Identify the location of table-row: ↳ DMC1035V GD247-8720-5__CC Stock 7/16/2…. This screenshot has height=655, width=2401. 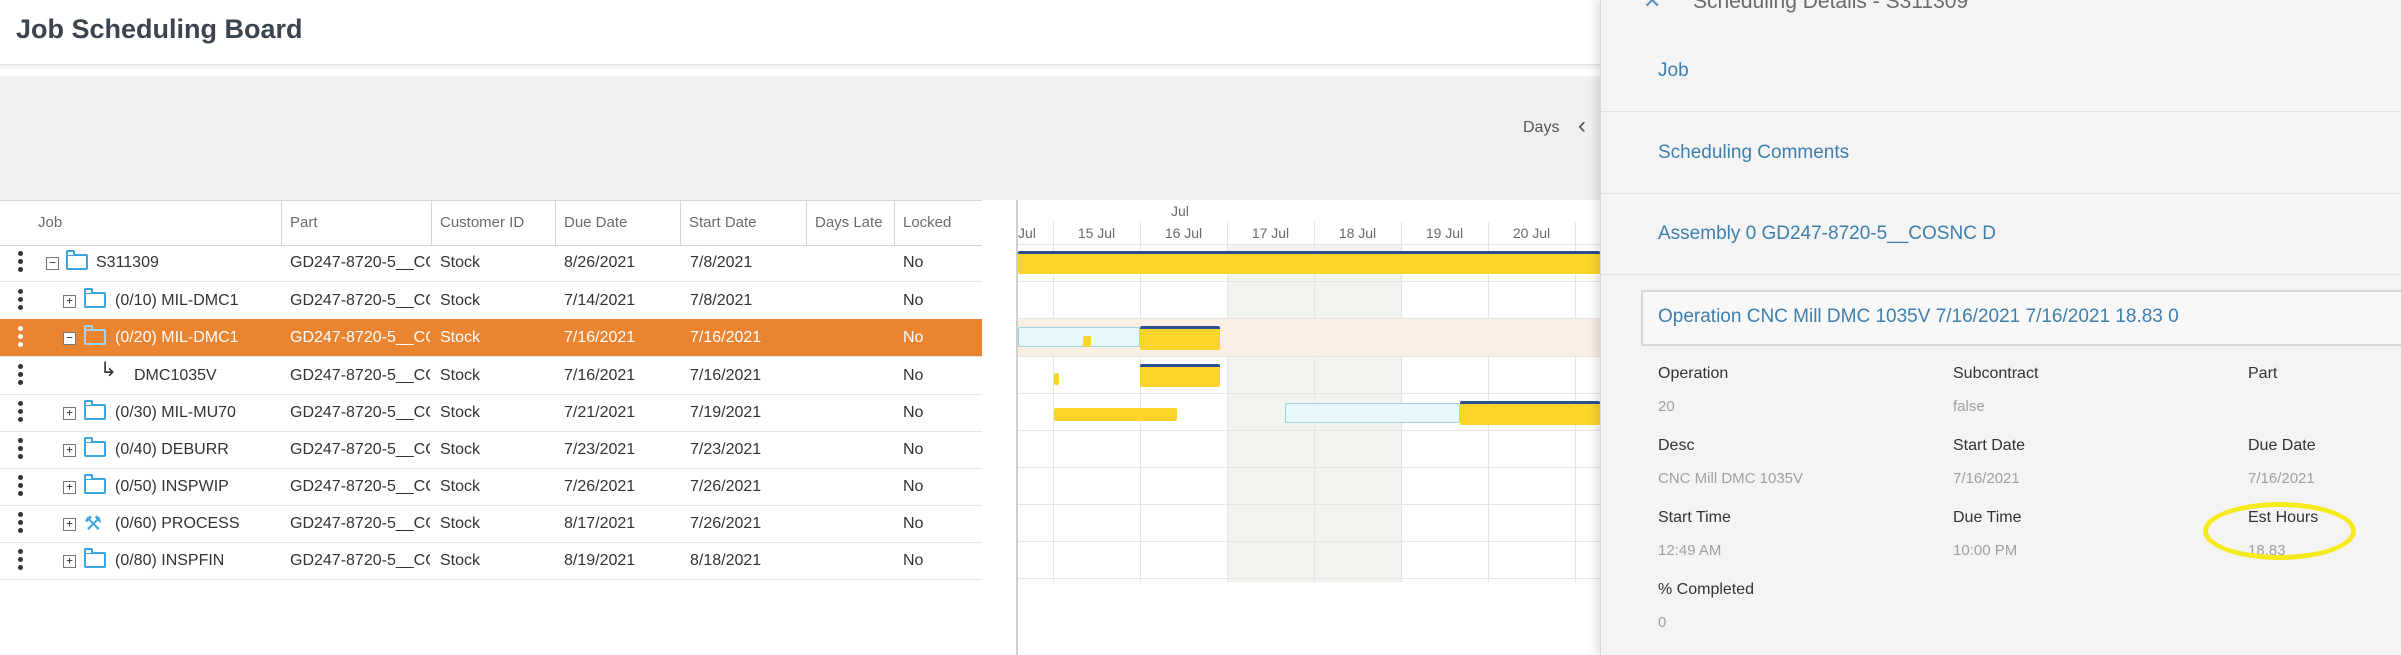
(491, 376).